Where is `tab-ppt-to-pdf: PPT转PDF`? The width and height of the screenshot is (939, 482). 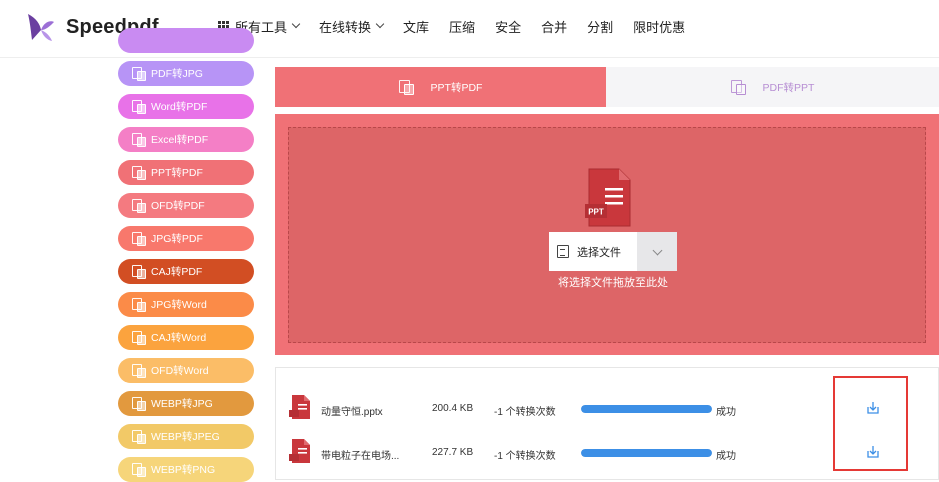 tab-ppt-to-pdf: PPT转PDF is located at coordinates (440, 87).